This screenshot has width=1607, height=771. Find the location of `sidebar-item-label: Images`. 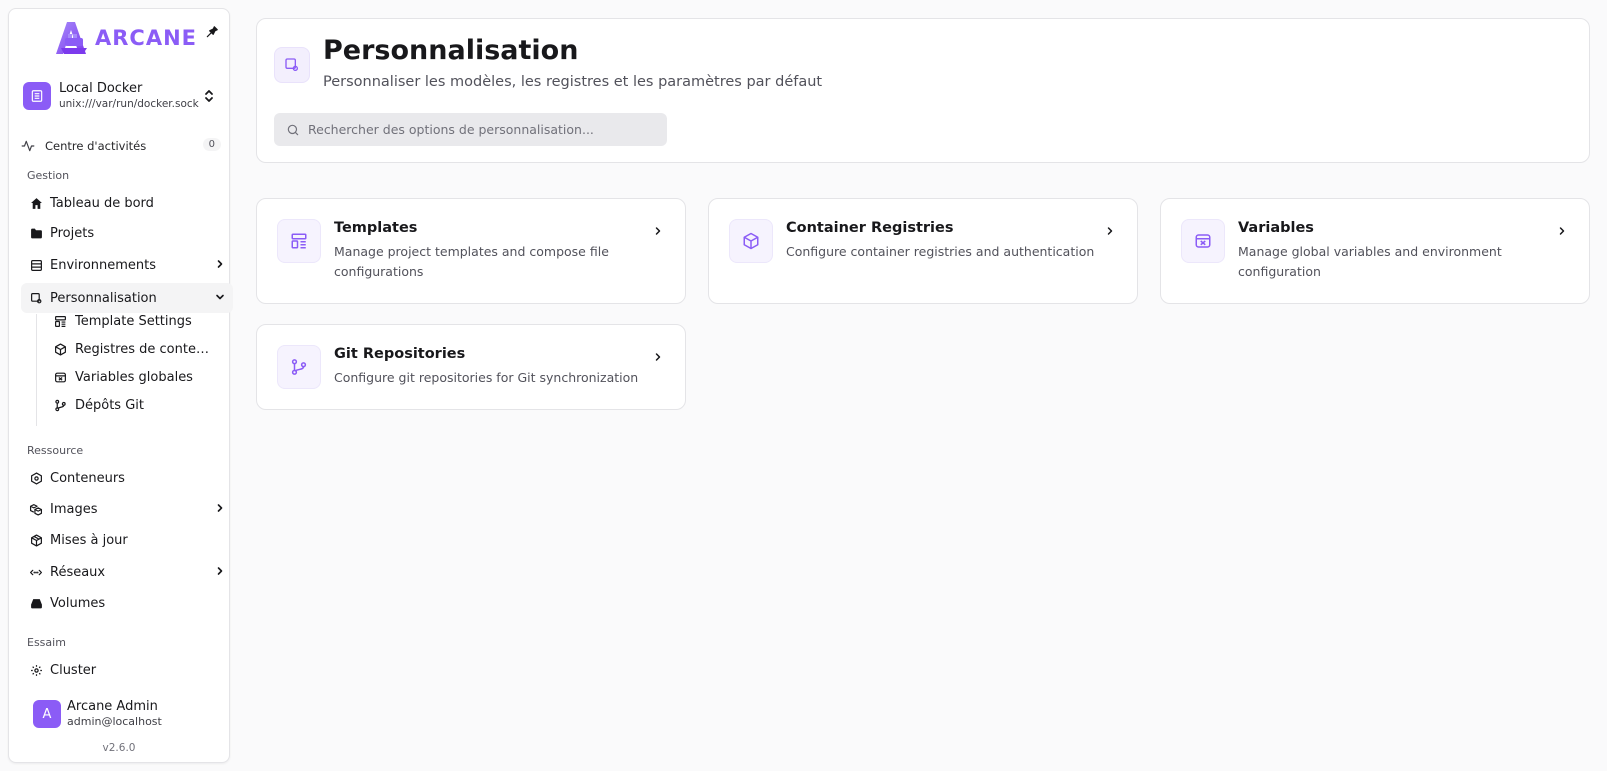

sidebar-item-label: Images is located at coordinates (74, 509).